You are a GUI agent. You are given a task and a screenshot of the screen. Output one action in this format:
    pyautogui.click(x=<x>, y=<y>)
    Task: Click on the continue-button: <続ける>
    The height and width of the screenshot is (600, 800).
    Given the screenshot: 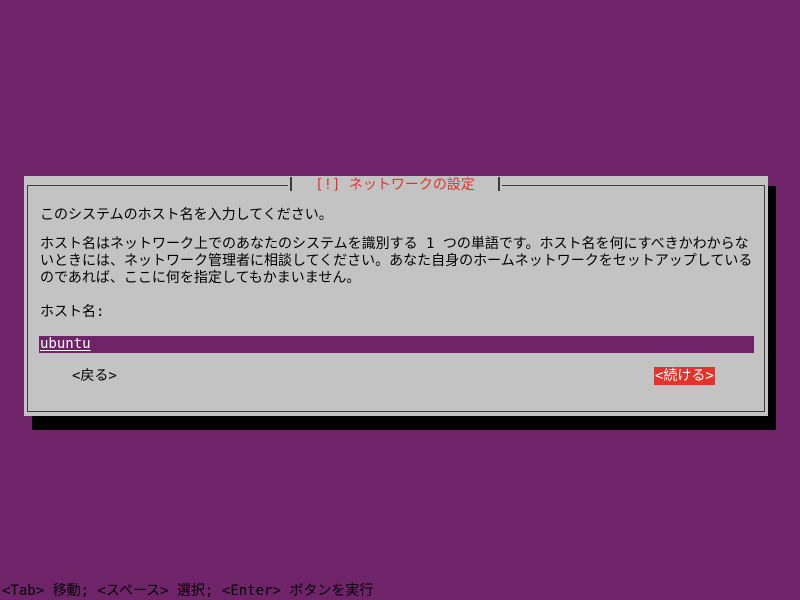 What is the action you would take?
    pyautogui.click(x=684, y=376)
    